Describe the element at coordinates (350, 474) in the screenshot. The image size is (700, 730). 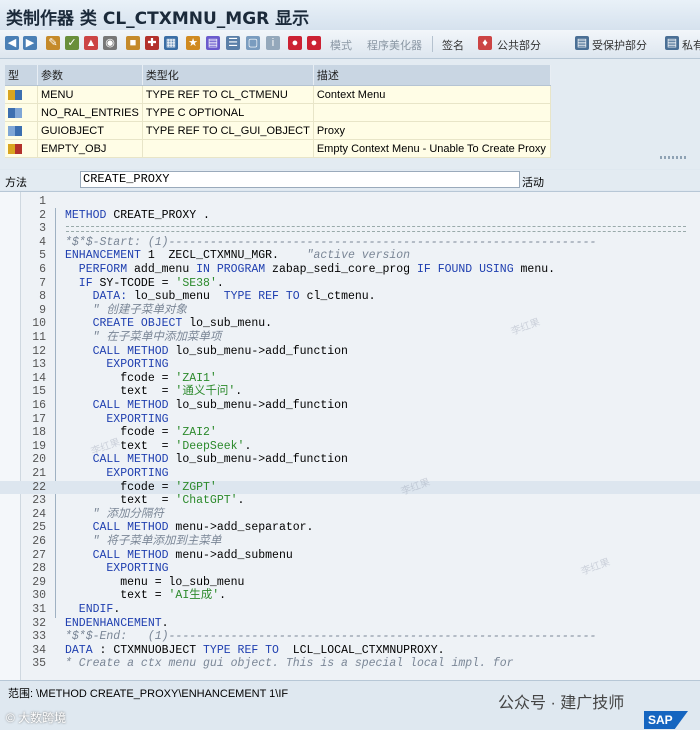
I see `code-line: 21 EXPORTING` at that location.